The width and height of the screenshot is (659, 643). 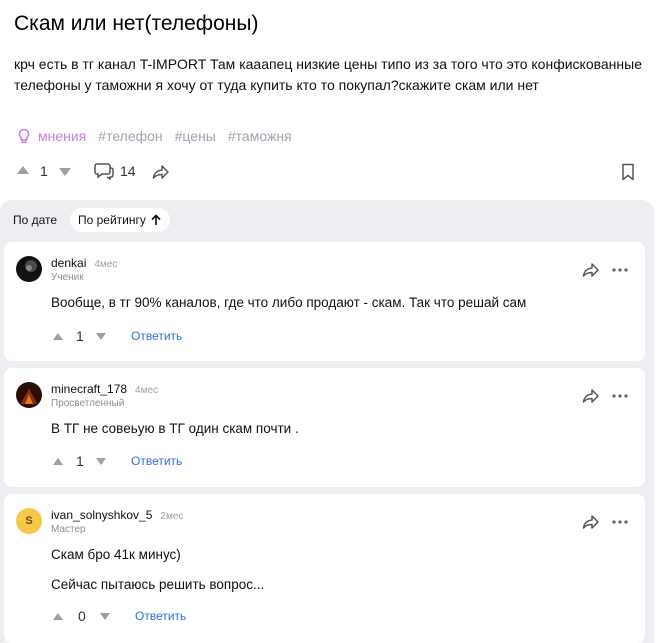 I want to click on comments-icon, so click(x=104, y=171).